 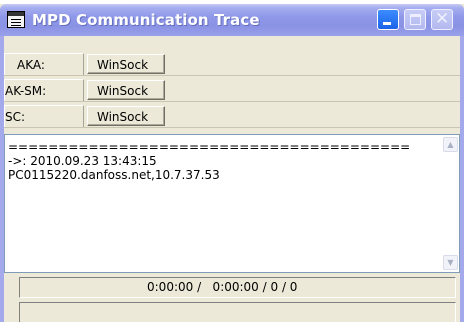 I want to click on connection-row-ak-sm: AK-SM: WinSock, so click(x=232, y=90).